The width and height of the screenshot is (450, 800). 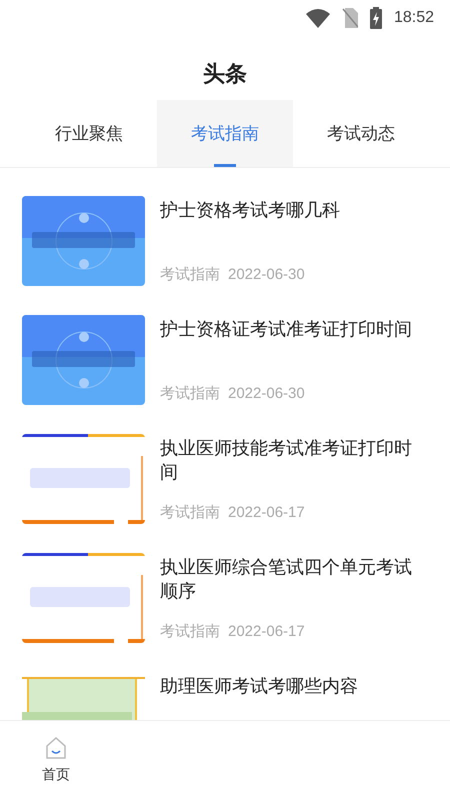 What do you see at coordinates (350, 18) in the screenshot?
I see `no-sim-icon` at bounding box center [350, 18].